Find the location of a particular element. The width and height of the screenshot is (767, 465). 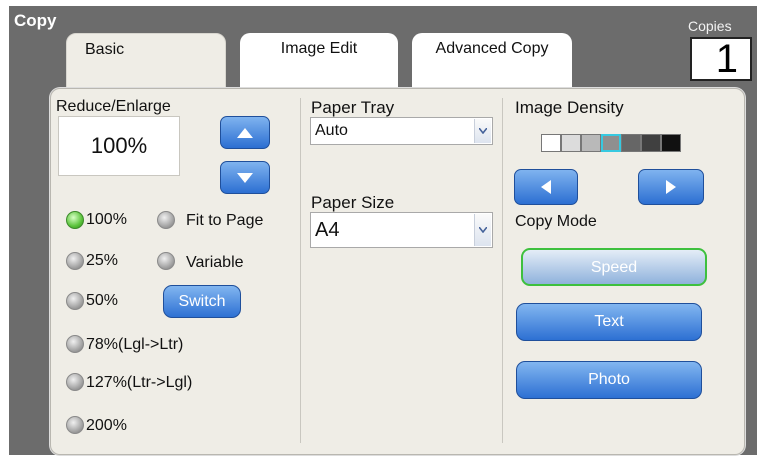

paper-size-select: A4 is located at coordinates (401, 230).